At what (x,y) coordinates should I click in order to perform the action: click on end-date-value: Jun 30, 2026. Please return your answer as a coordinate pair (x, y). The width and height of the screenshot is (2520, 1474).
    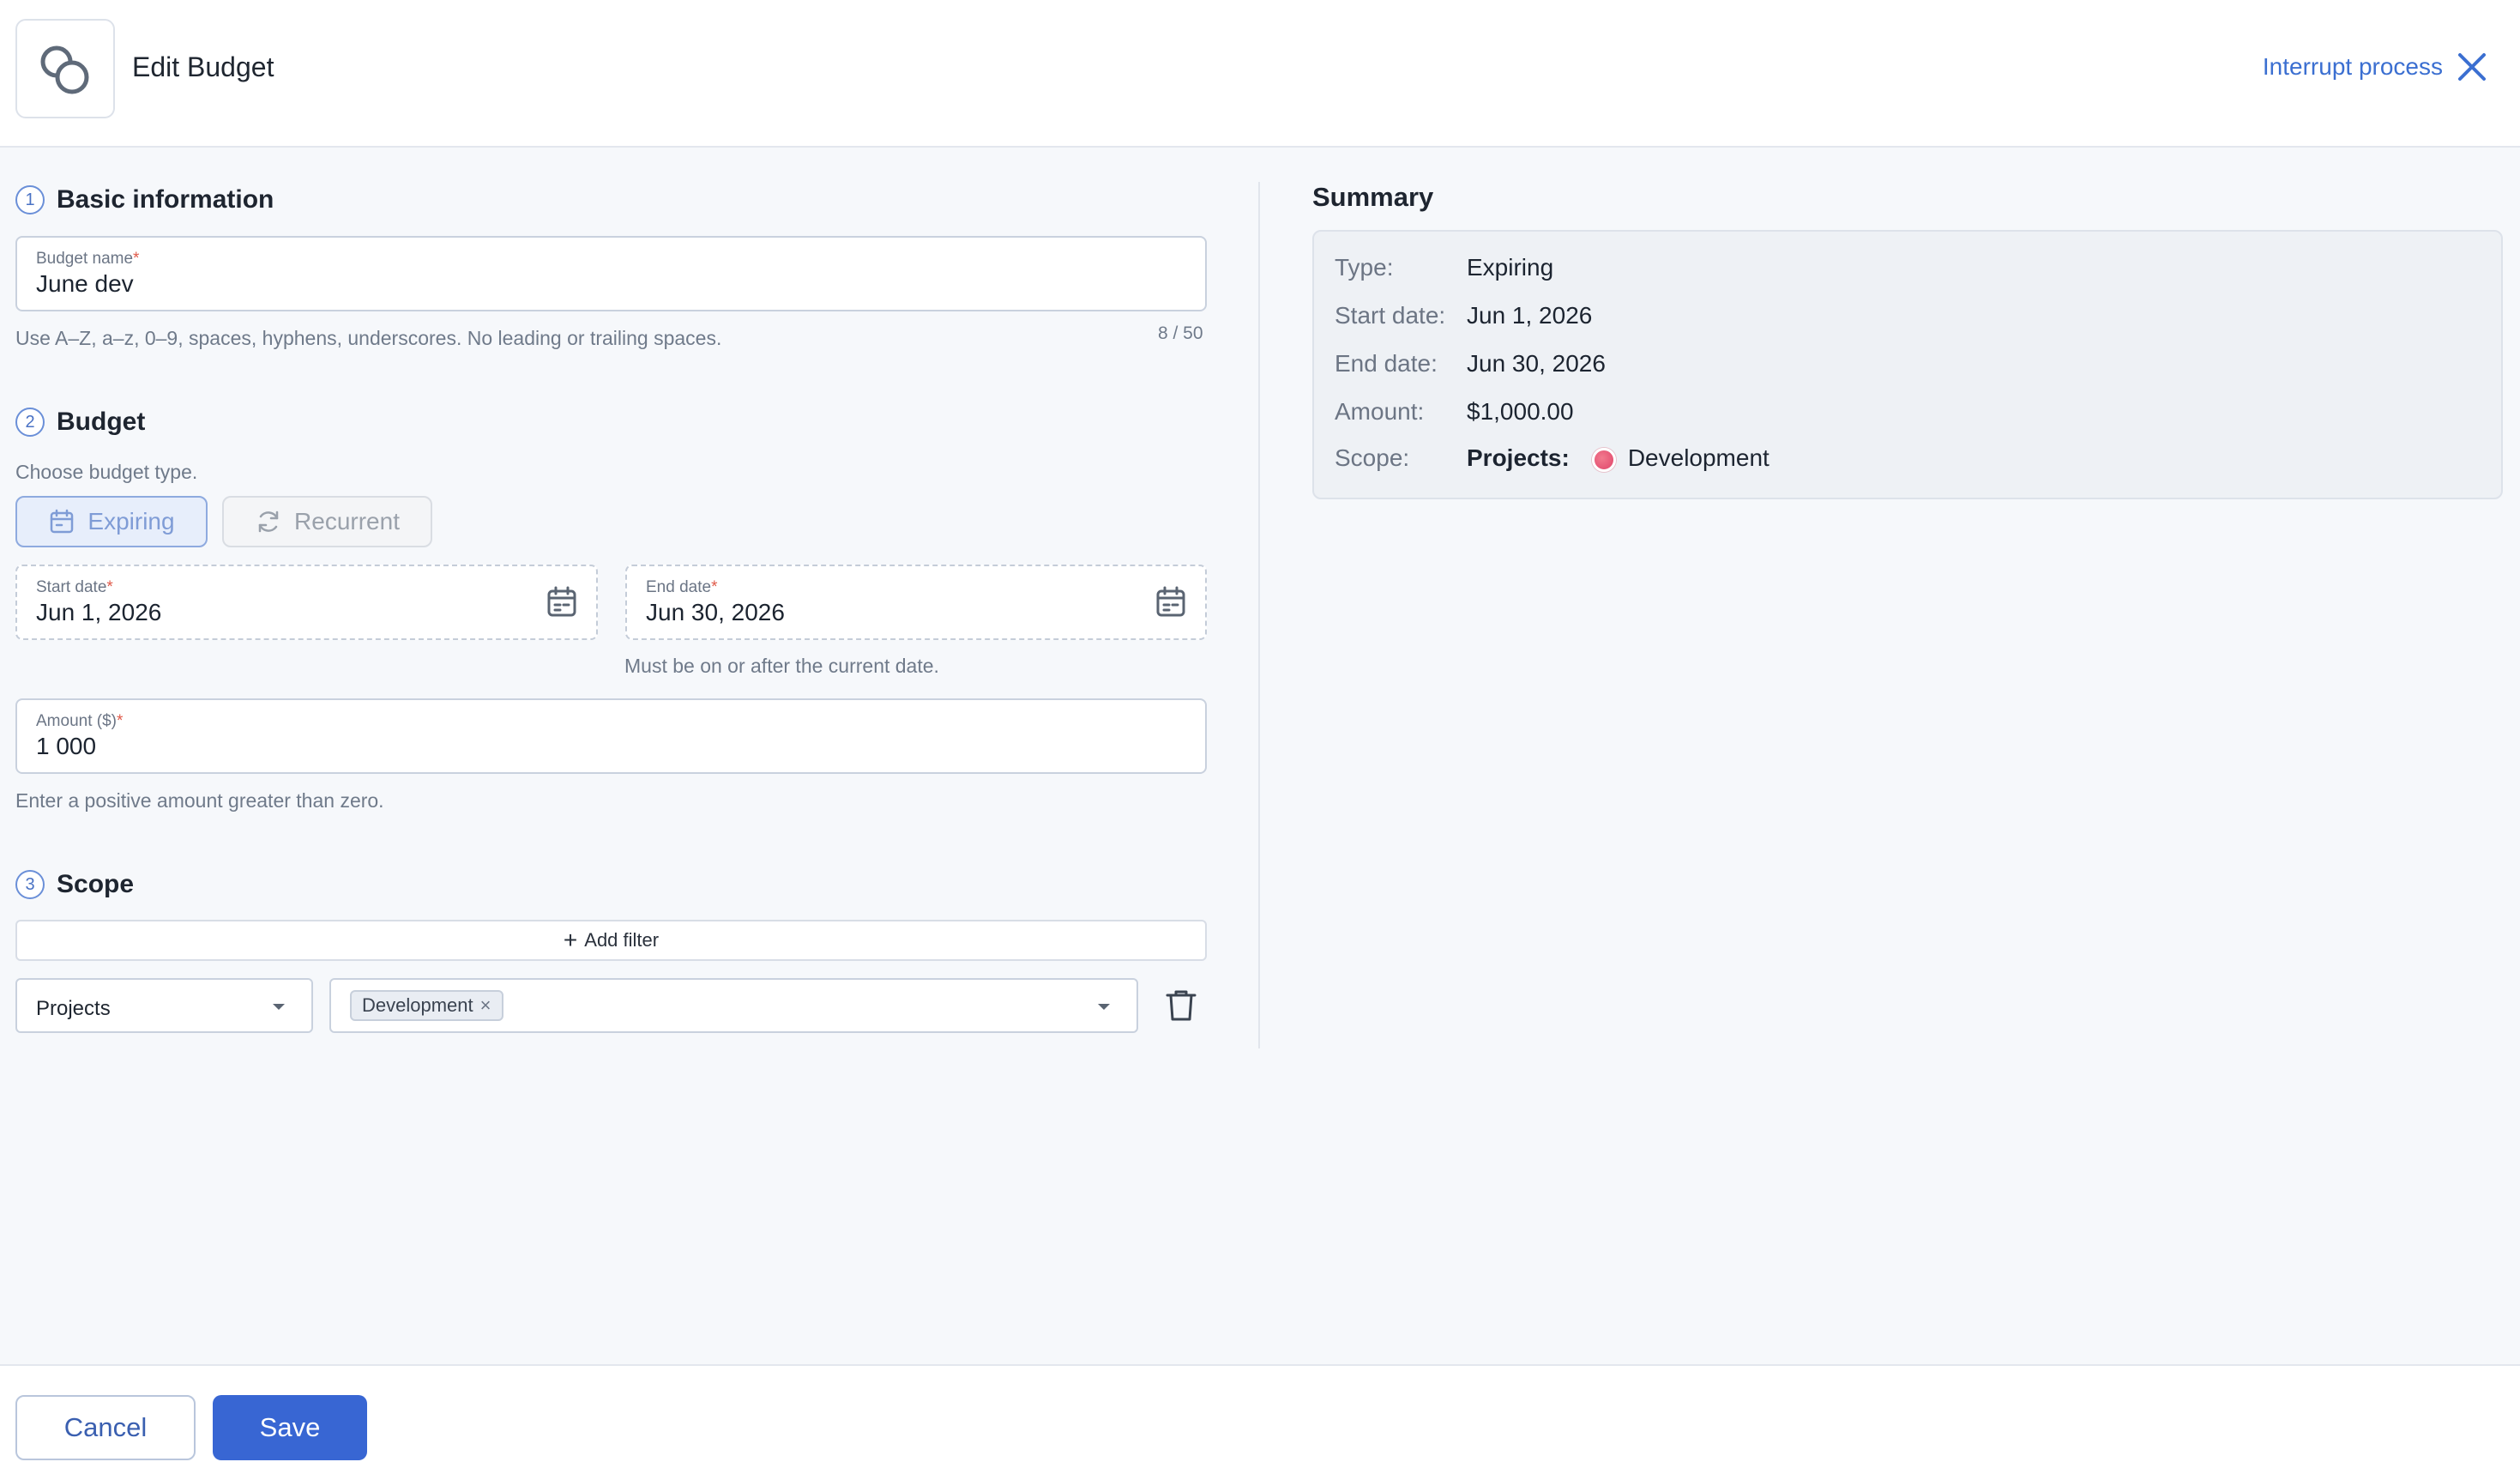
    Looking at the image, I should click on (715, 612).